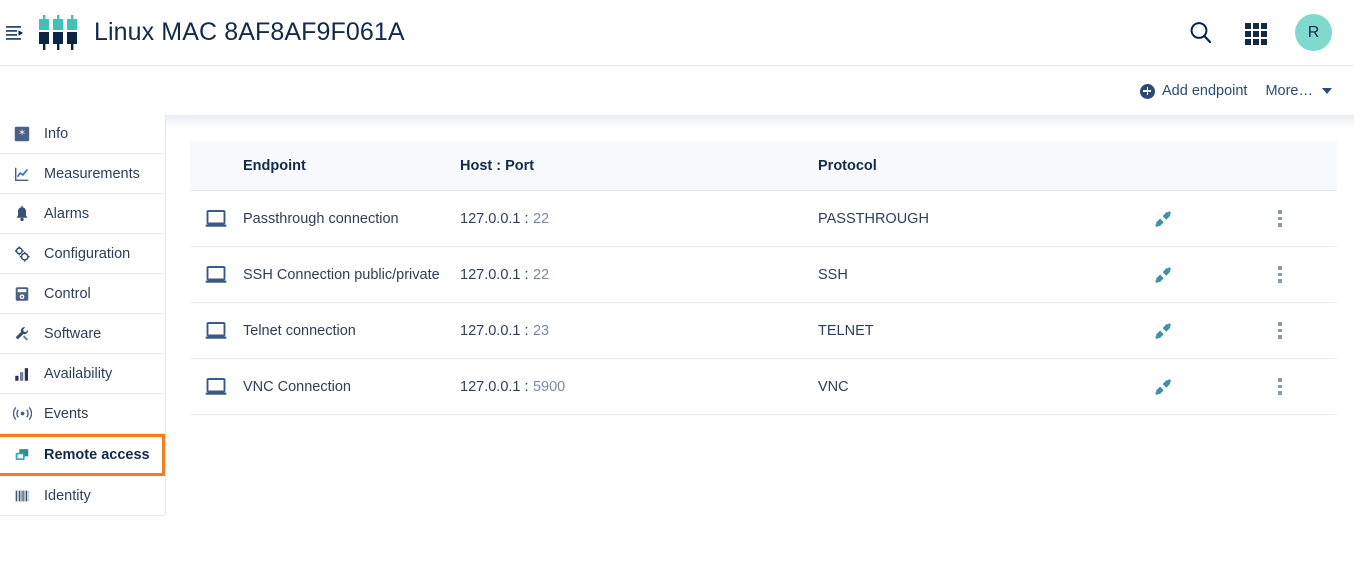 This screenshot has width=1354, height=563. I want to click on app-header: Linux MAC 8AF8AF9F061A R, so click(677, 33).